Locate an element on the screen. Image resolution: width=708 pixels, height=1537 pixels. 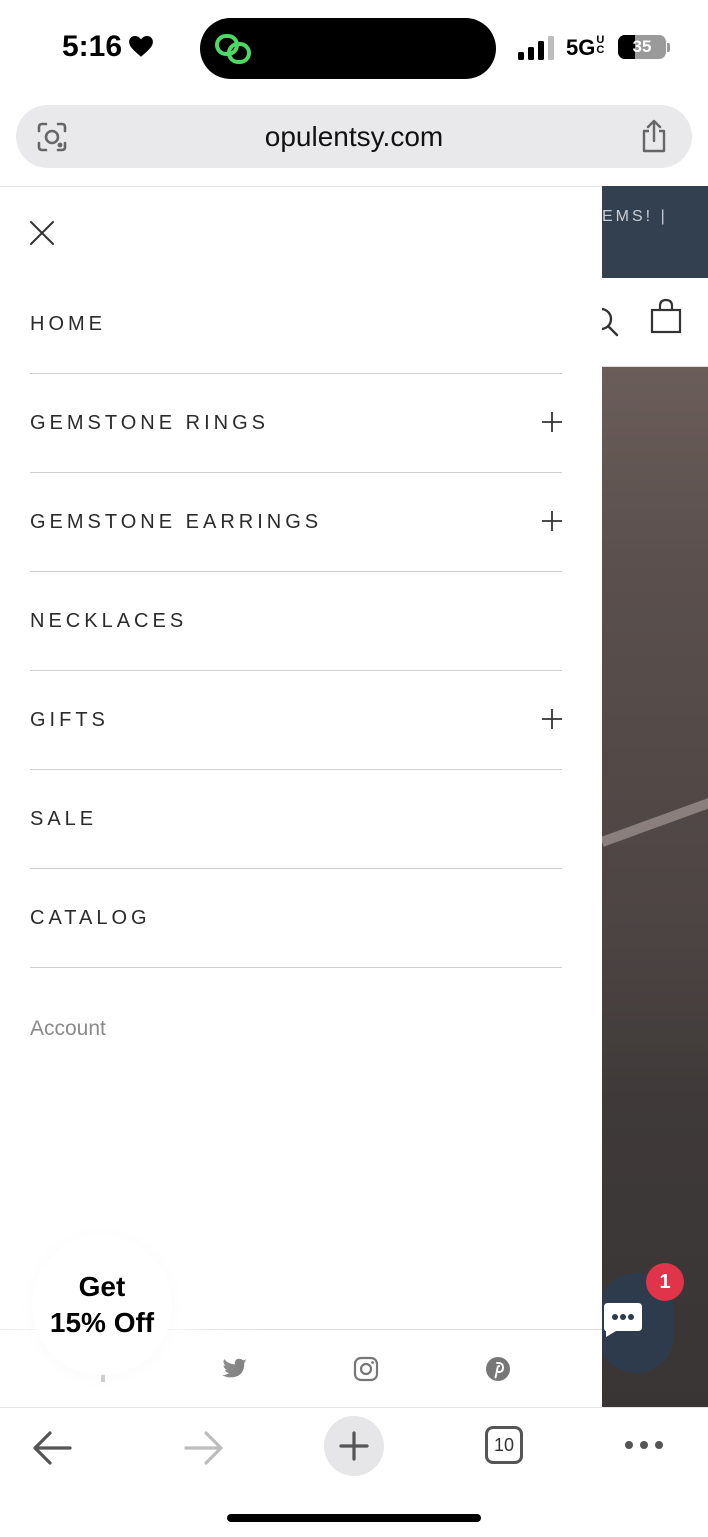
signal-icon is located at coordinates (536, 48).